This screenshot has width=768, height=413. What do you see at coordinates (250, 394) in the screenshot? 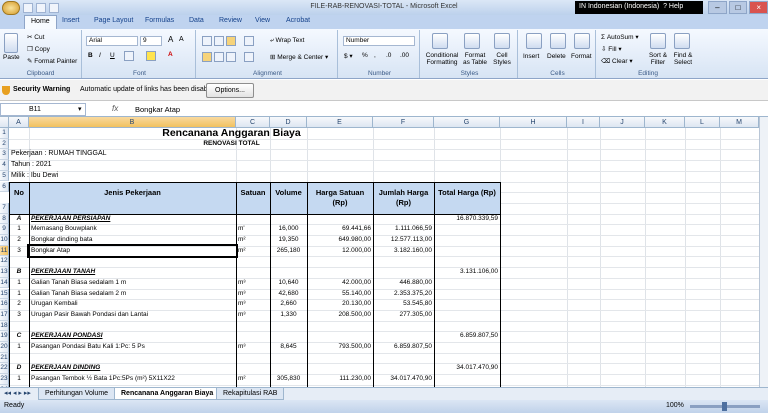
I see `sheet-tab-rekapitulasi: Rekapitulasi RAB` at bounding box center [250, 394].